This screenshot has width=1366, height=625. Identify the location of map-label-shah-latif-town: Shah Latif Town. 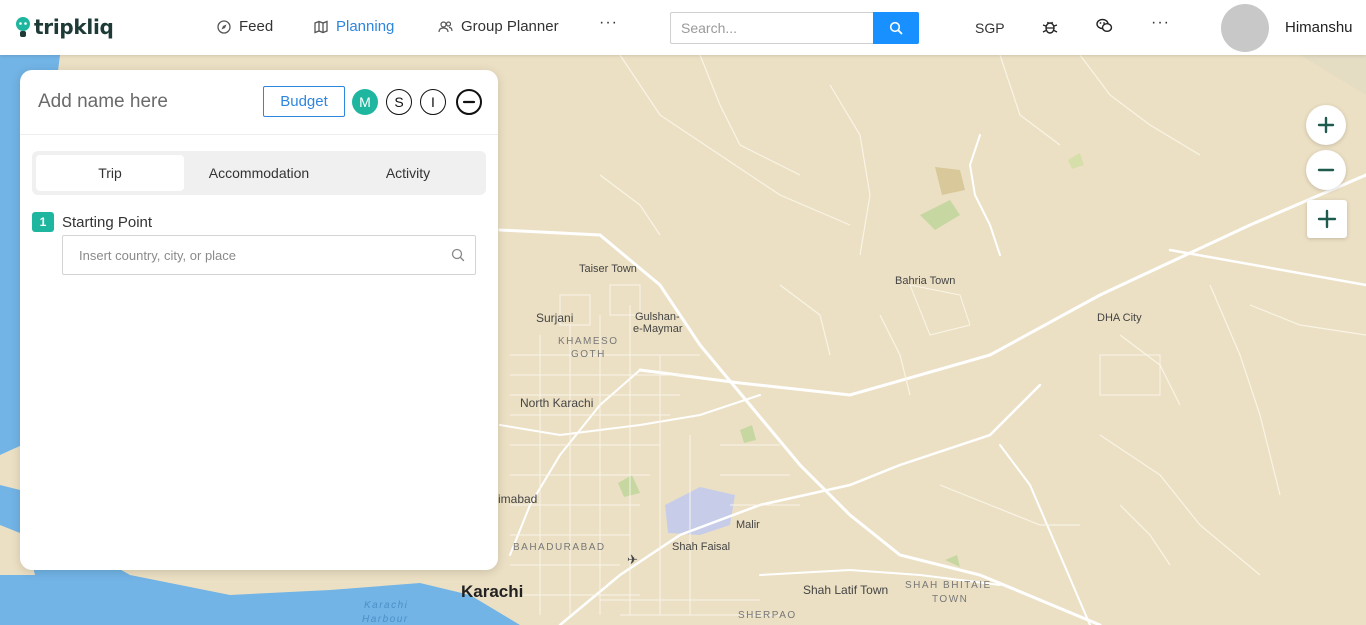
(846, 590).